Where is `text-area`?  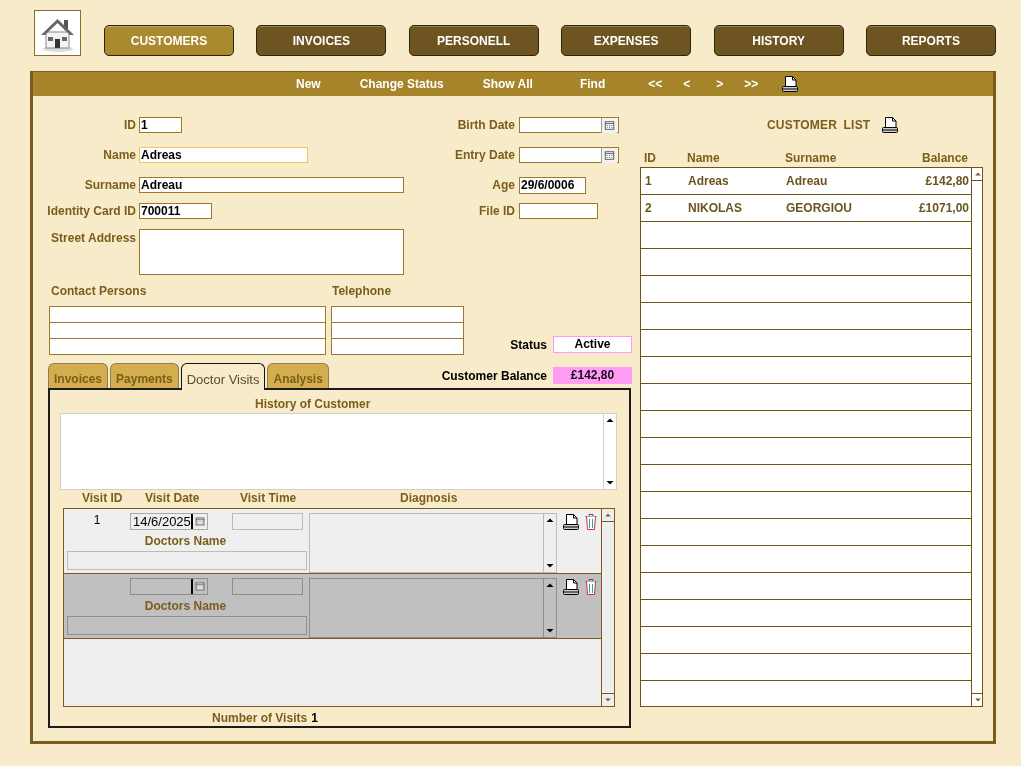
text-area is located at coordinates (271, 252).